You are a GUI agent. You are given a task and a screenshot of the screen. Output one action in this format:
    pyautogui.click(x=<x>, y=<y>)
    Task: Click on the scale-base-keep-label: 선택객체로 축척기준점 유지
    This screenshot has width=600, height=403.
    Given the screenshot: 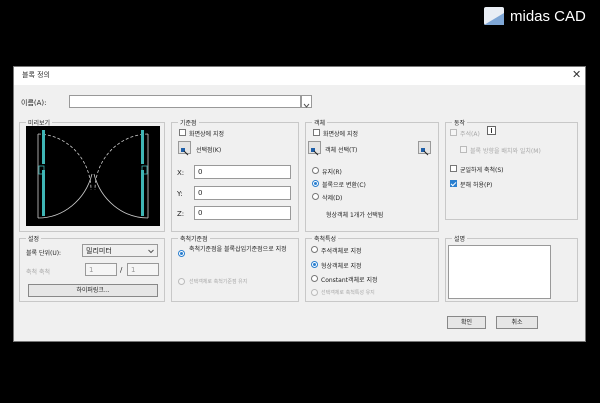 What is the action you would take?
    pyautogui.click(x=218, y=282)
    